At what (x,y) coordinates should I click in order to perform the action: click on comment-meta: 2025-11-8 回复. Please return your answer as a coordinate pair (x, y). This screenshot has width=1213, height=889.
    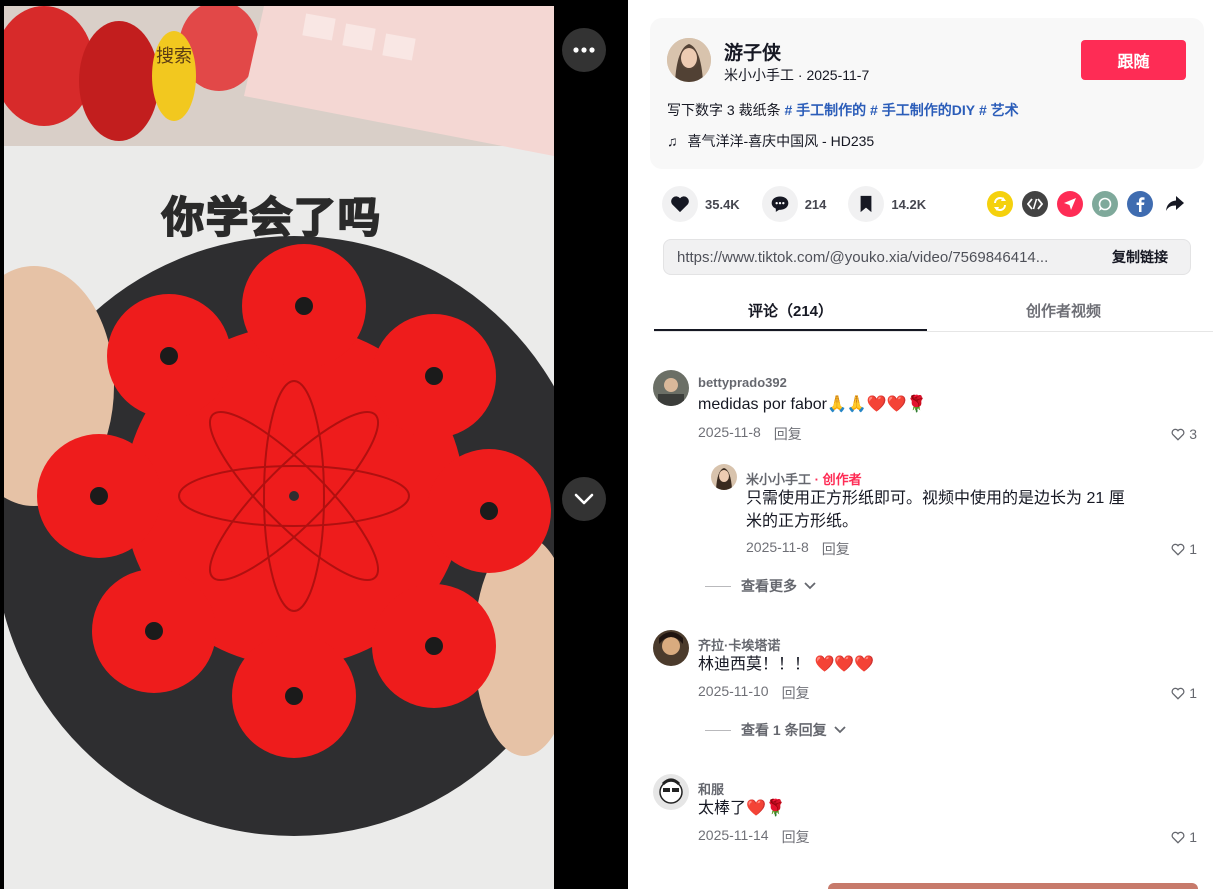
    Looking at the image, I should click on (750, 434).